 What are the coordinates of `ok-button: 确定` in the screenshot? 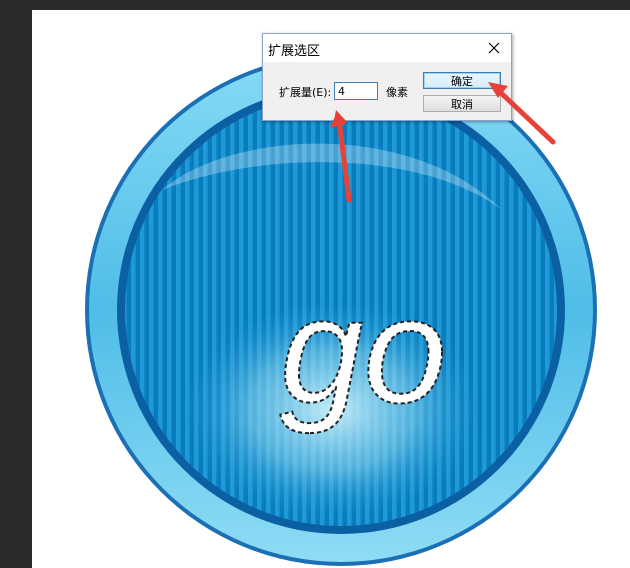 It's located at (462, 80).